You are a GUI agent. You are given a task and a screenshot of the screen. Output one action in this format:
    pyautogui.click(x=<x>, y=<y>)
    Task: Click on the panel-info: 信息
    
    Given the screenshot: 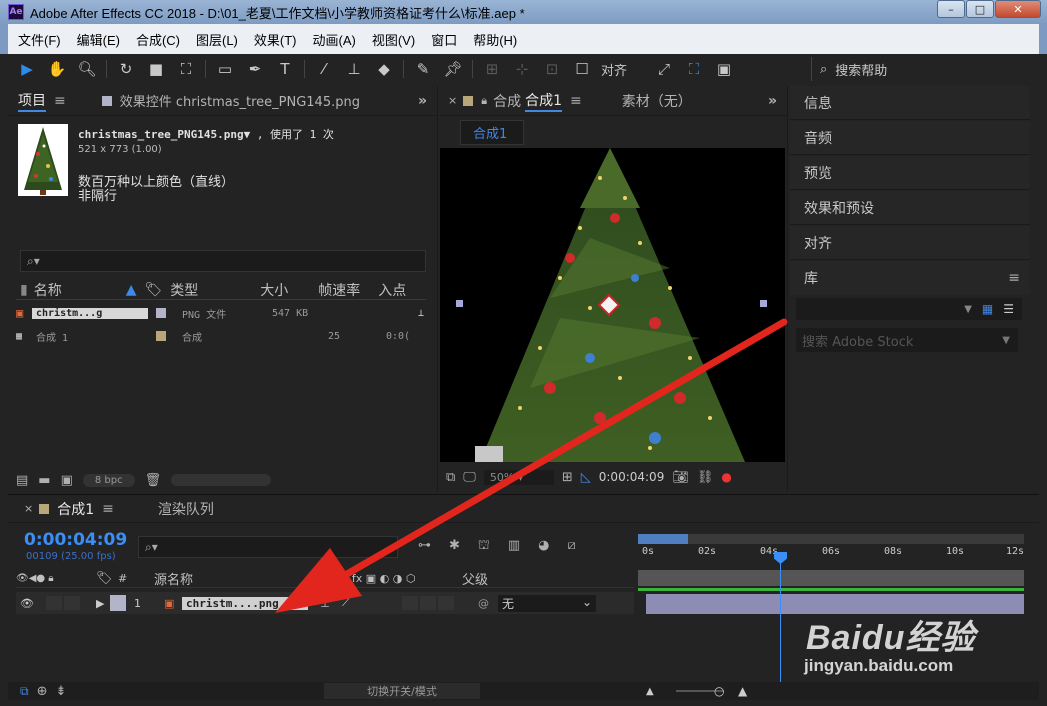 What is the action you would take?
    pyautogui.click(x=910, y=103)
    